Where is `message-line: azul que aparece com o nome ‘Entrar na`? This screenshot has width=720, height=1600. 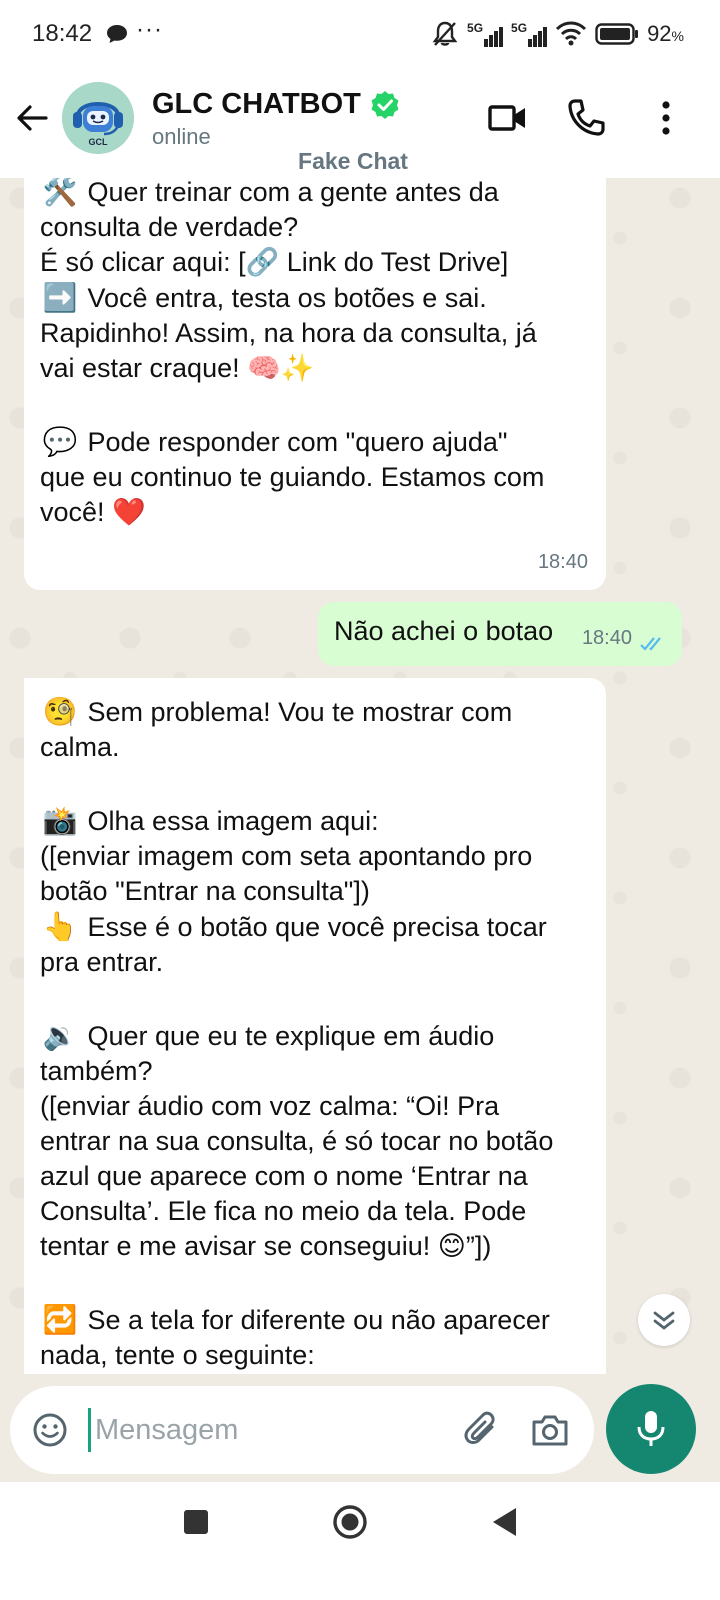 message-line: azul que aparece com o nome ‘Entrar na is located at coordinates (284, 1176).